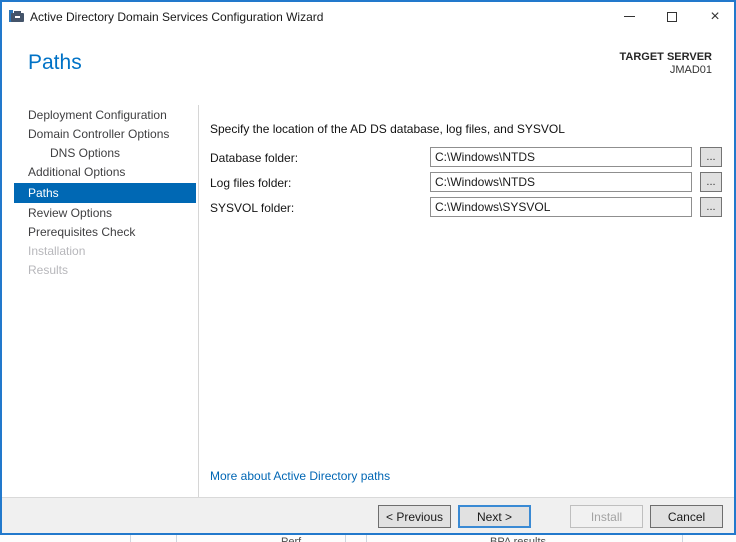  I want to click on database-folder-label: Database folder:, so click(254, 158).